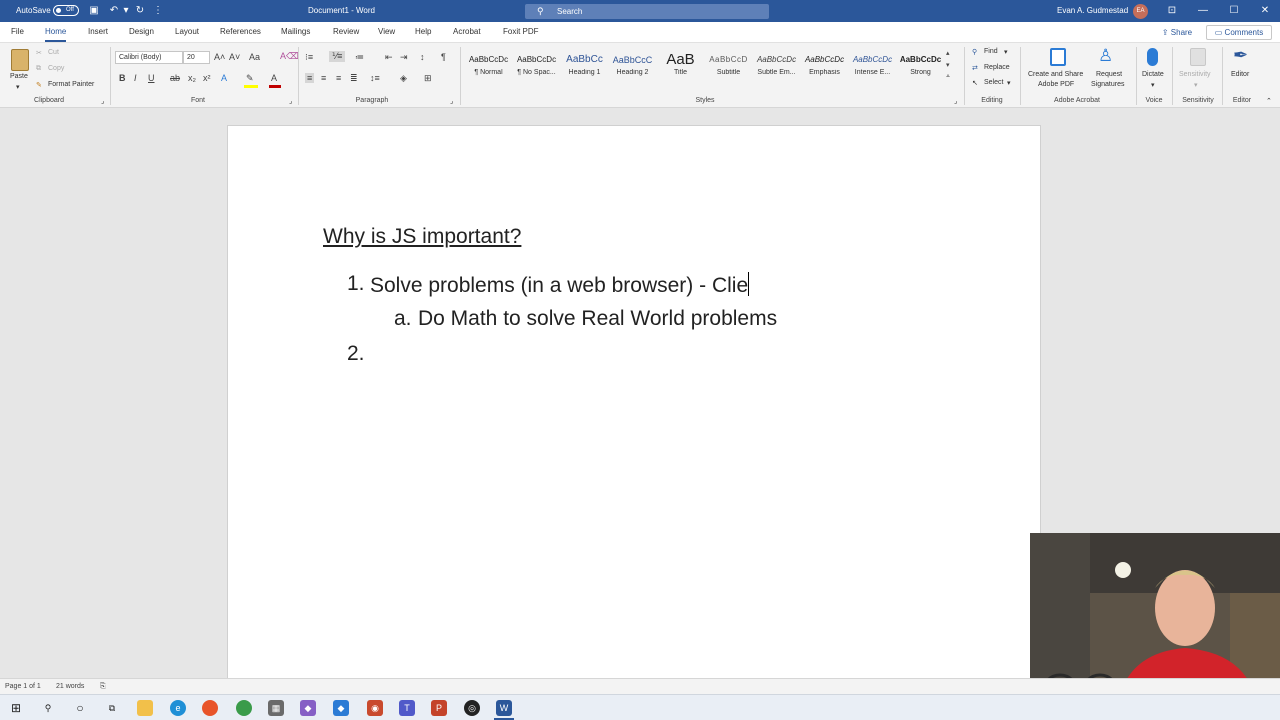 The height and width of the screenshot is (720, 1280). Describe the element at coordinates (254, 57) in the screenshot. I see `change-case-icon: Aa` at that location.